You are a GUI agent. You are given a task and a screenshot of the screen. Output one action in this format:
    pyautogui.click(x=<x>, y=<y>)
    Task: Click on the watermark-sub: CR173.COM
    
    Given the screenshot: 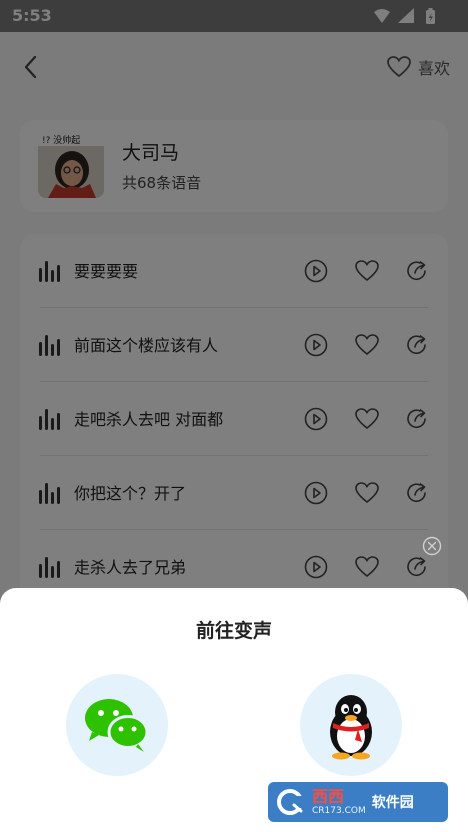 What is the action you would take?
    pyautogui.click(x=339, y=810)
    